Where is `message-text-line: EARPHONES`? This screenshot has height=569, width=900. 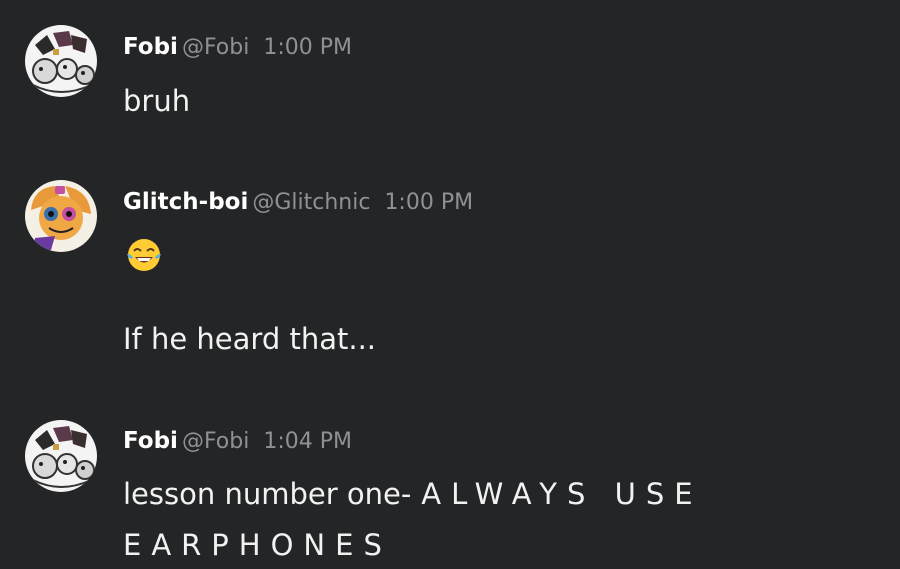
message-text-line: EARPHONES is located at coordinates (257, 545).